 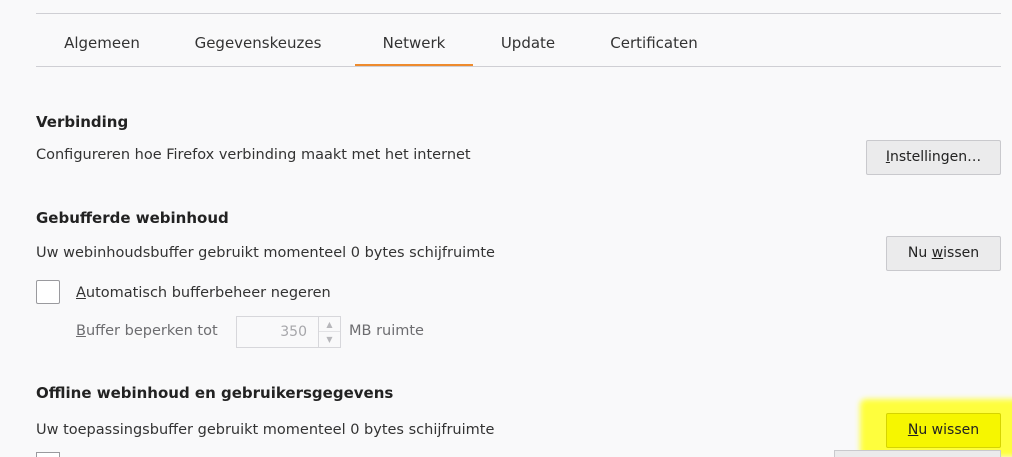 I want to click on tab-netwerk: Netwerk, so click(x=414, y=48).